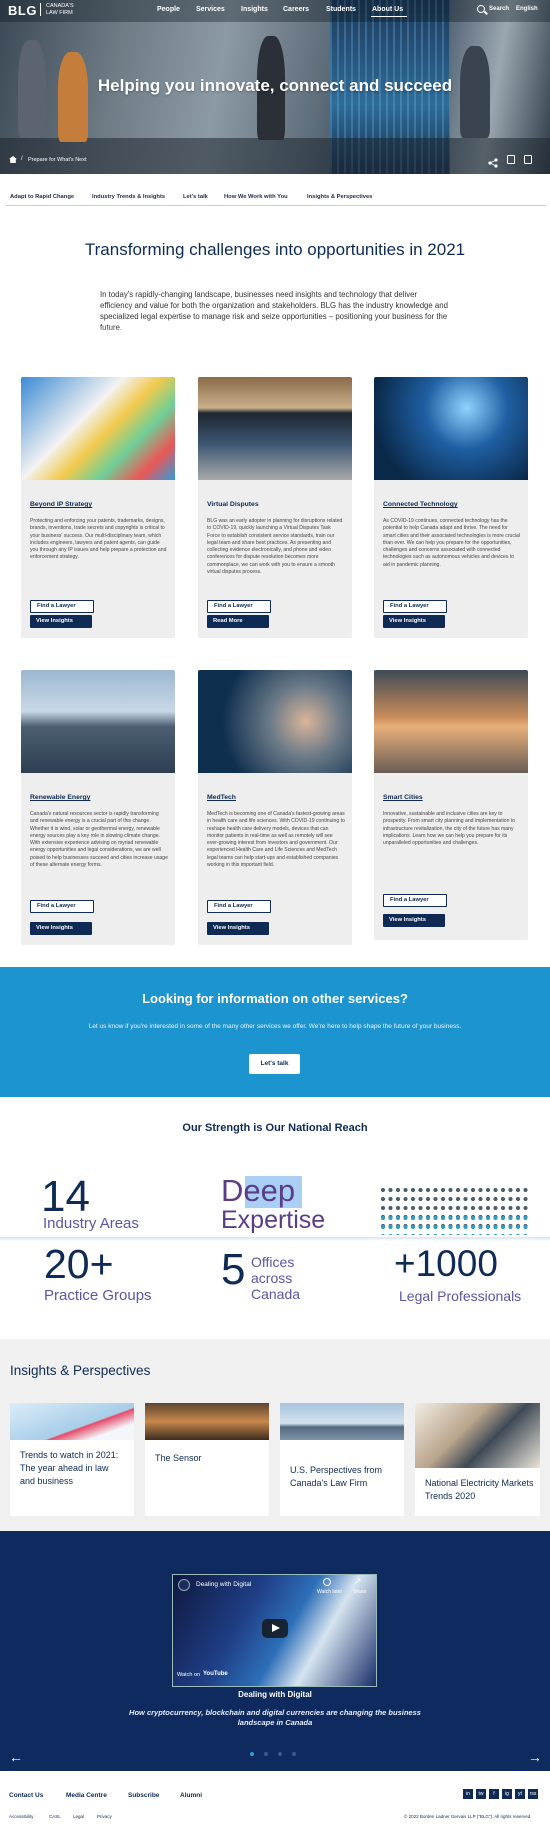 Image resolution: width=550 pixels, height=1825 pixels. Describe the element at coordinates (143, 1795) in the screenshot. I see `footer-subscribe: Subscribe` at that location.